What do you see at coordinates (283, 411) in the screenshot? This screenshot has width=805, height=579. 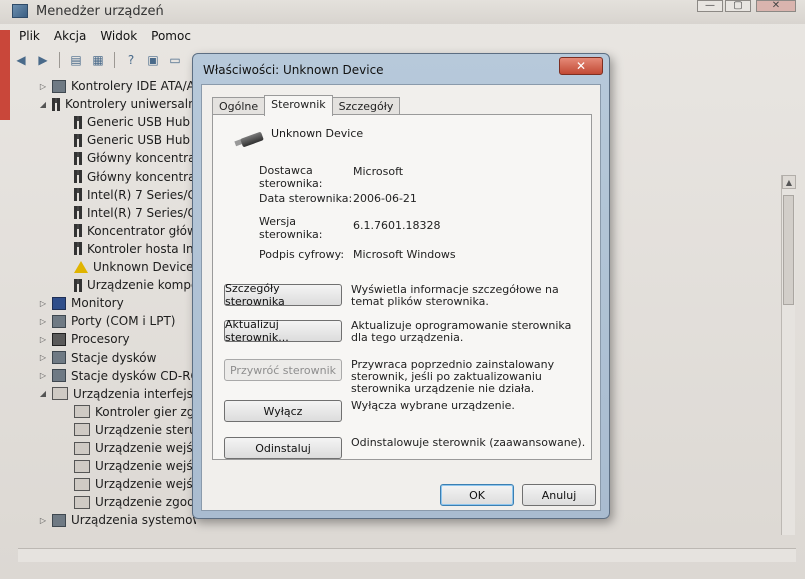 I see `disable-button: Wyłącz` at bounding box center [283, 411].